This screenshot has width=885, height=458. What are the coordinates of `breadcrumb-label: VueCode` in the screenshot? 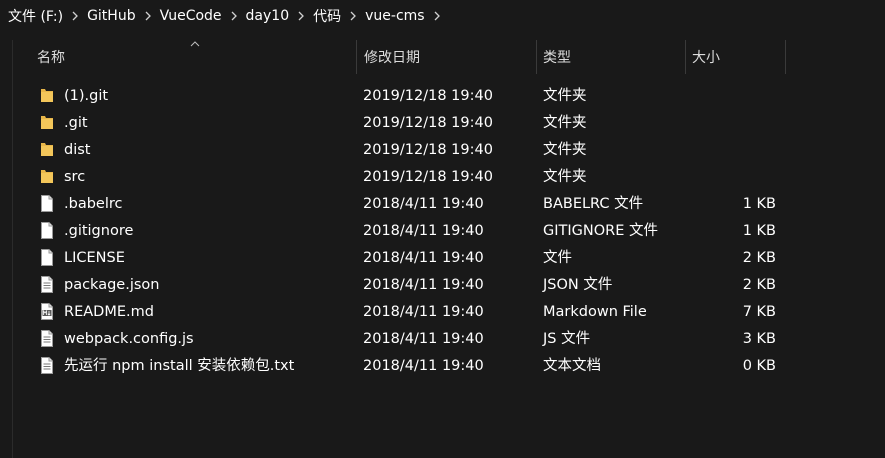 It's located at (190, 16).